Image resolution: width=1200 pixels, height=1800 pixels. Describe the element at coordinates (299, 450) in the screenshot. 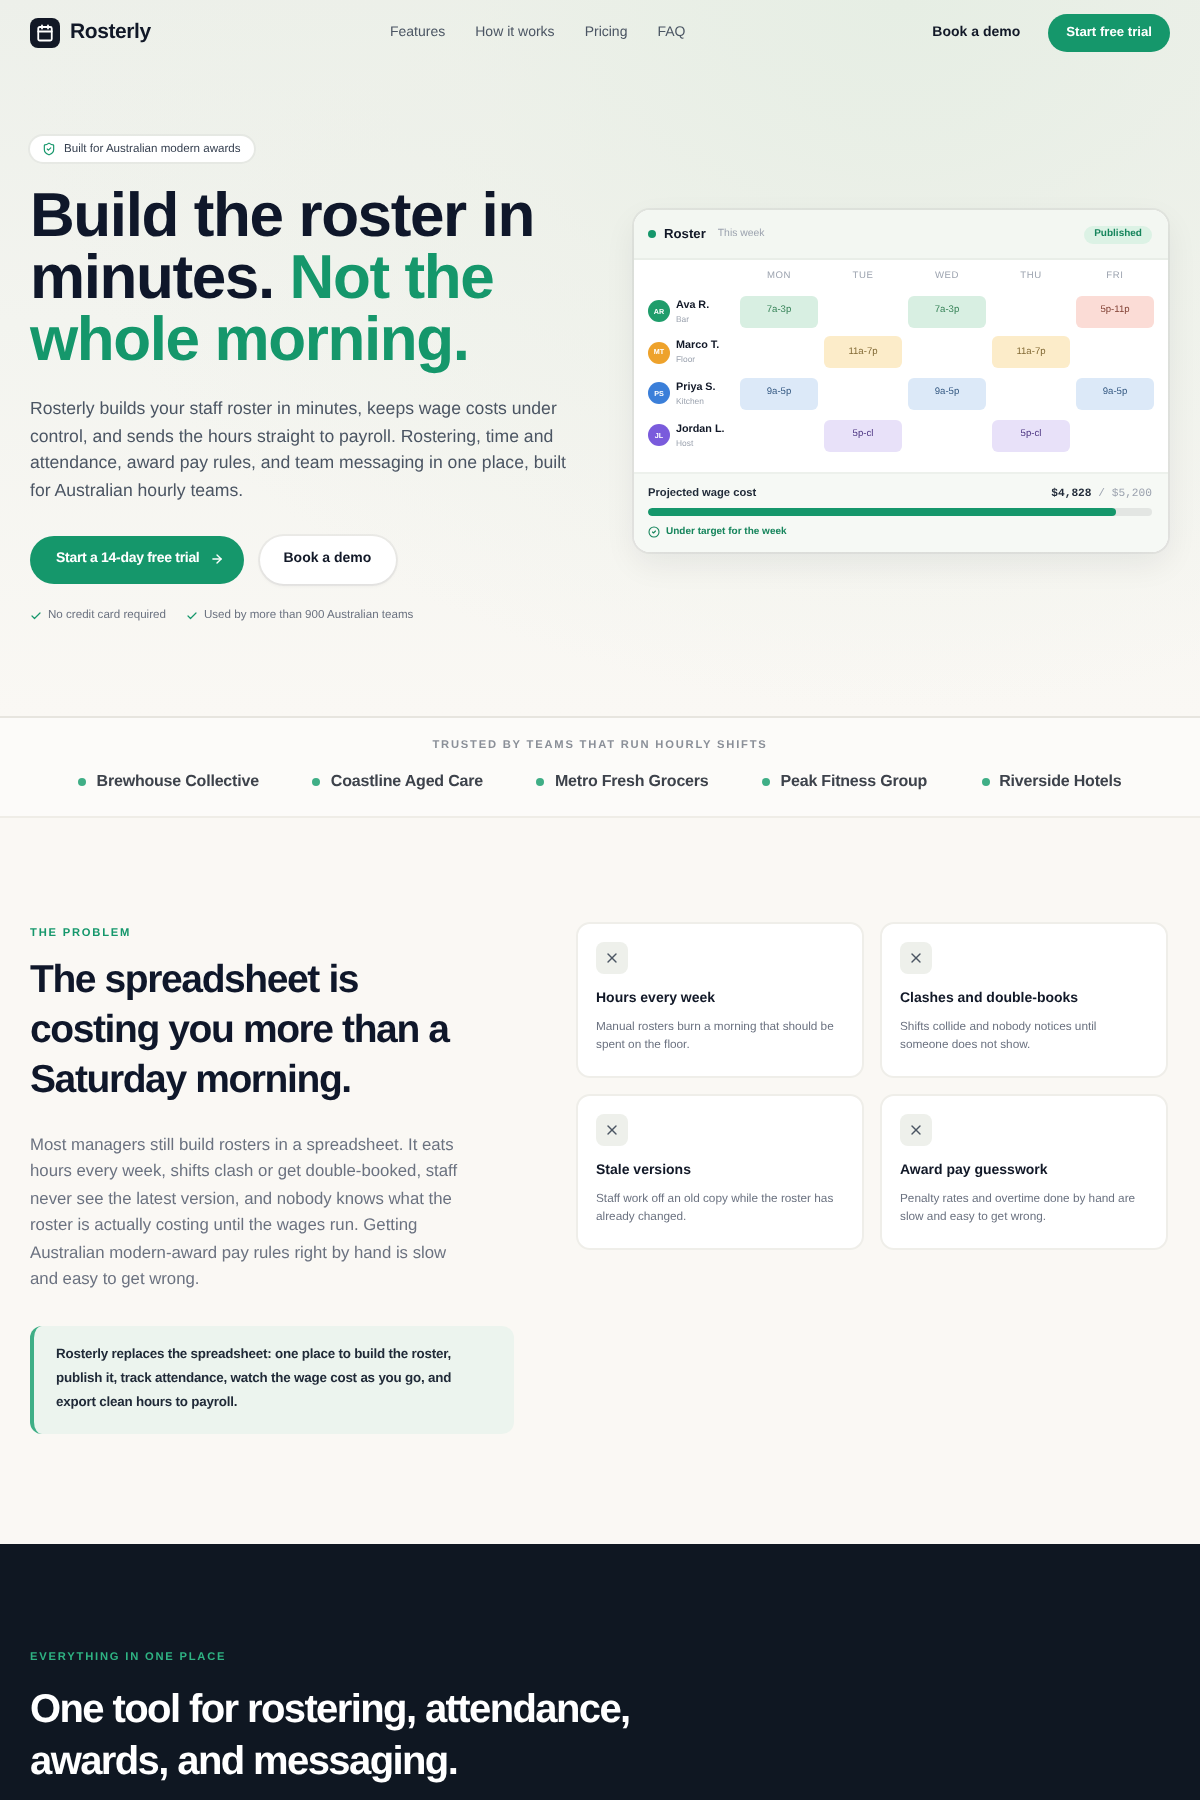

I see `hero-description: Rosterly builds your staff roster in minutes, keeps wage costs under control, and sends the hours straight to payroll. Rostering, time and attendance, award pay rules, and team messaging in one place, built for Australian hourly teams.` at that location.